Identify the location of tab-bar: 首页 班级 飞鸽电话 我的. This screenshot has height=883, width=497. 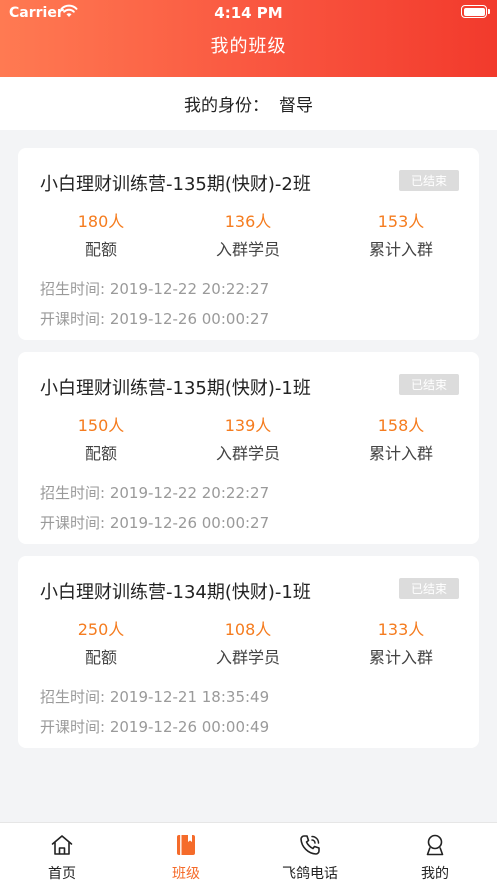
(248, 852).